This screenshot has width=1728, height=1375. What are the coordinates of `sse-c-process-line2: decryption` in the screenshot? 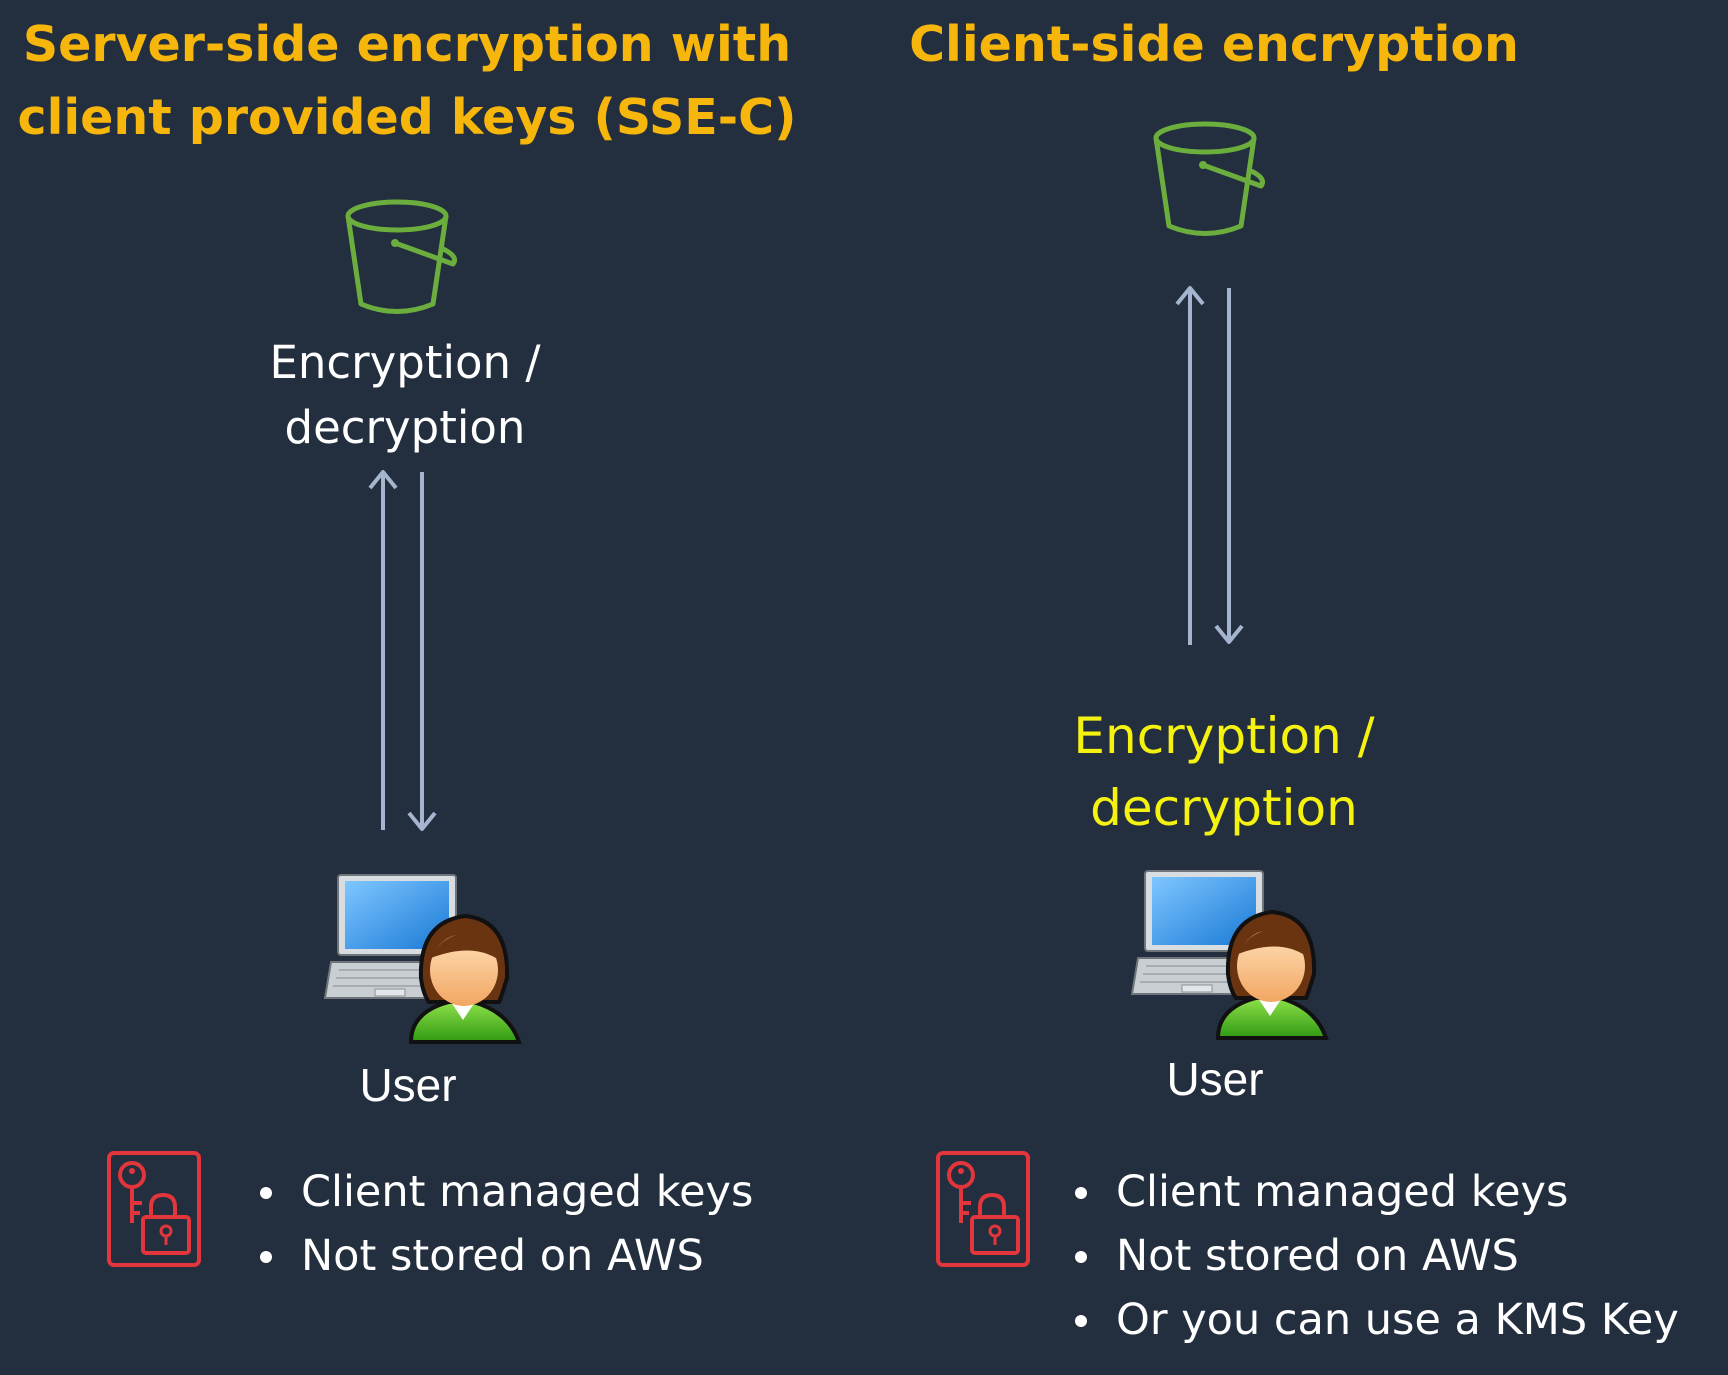 It's located at (405, 427).